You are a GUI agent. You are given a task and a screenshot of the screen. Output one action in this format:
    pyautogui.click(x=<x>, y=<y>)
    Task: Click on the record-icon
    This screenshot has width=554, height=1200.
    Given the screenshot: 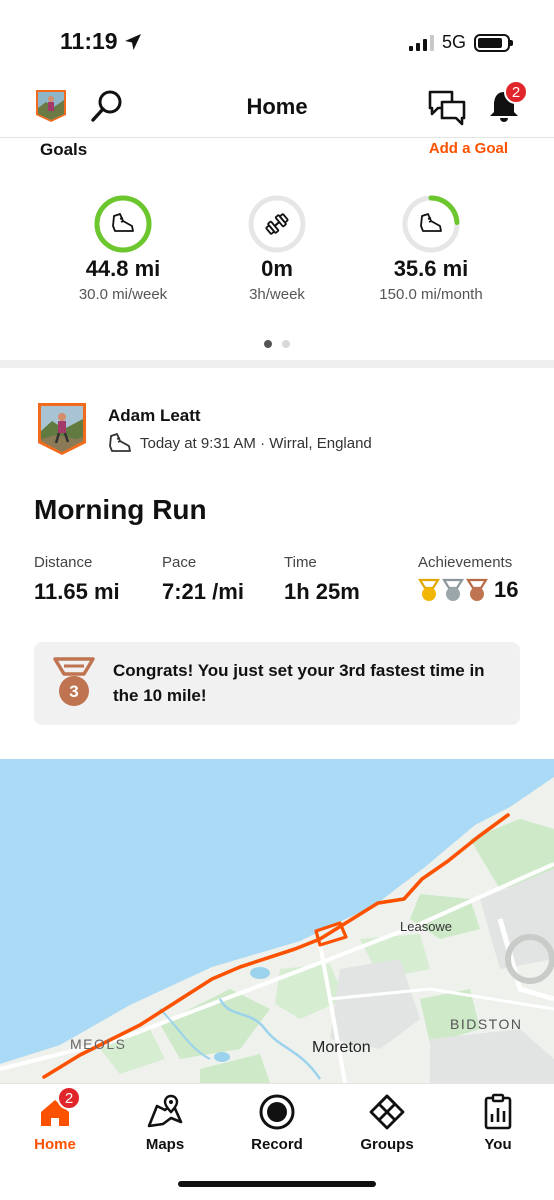 What is the action you would take?
    pyautogui.click(x=277, y=1112)
    